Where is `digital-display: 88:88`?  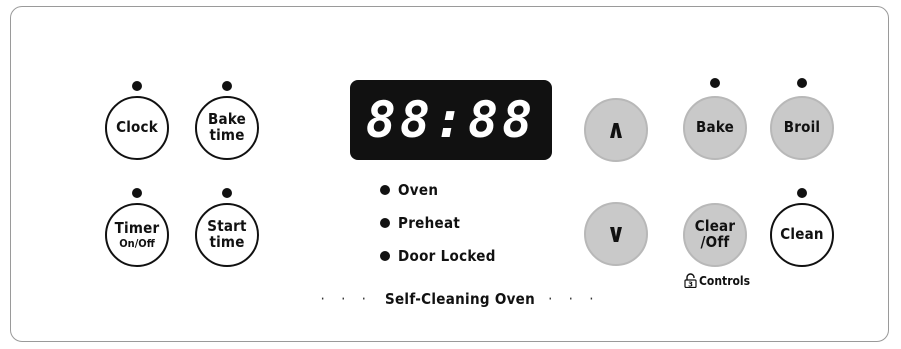
digital-display: 88:88 is located at coordinates (451, 120).